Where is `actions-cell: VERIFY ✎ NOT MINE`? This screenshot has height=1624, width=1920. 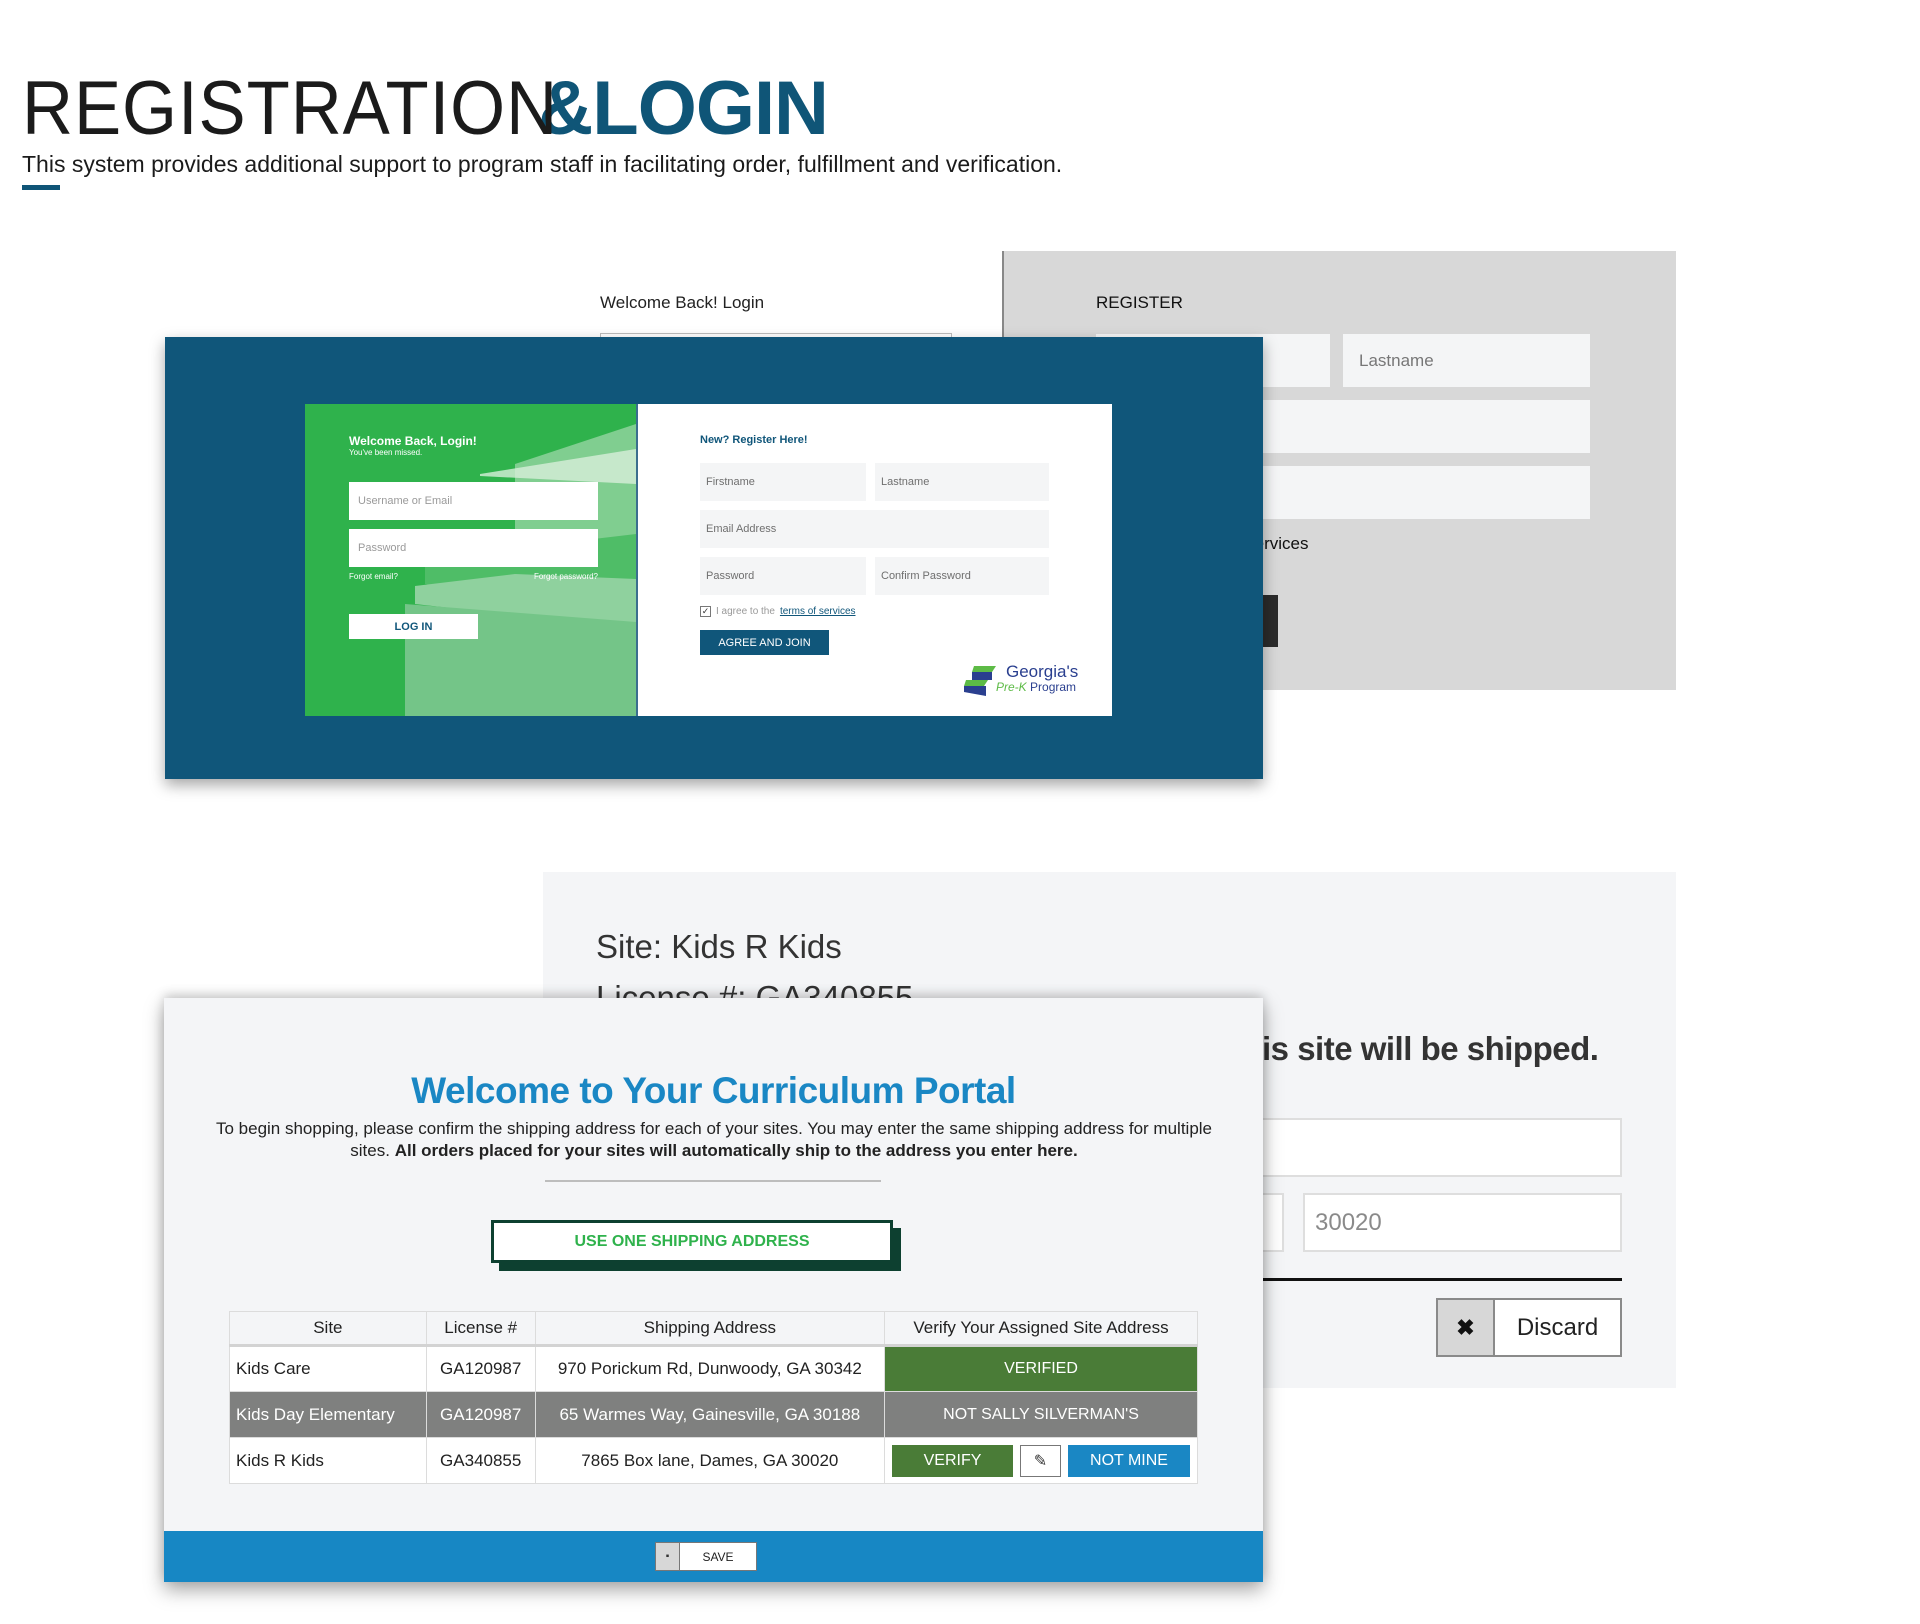
actions-cell: VERIFY ✎ NOT MINE is located at coordinates (1041, 1460).